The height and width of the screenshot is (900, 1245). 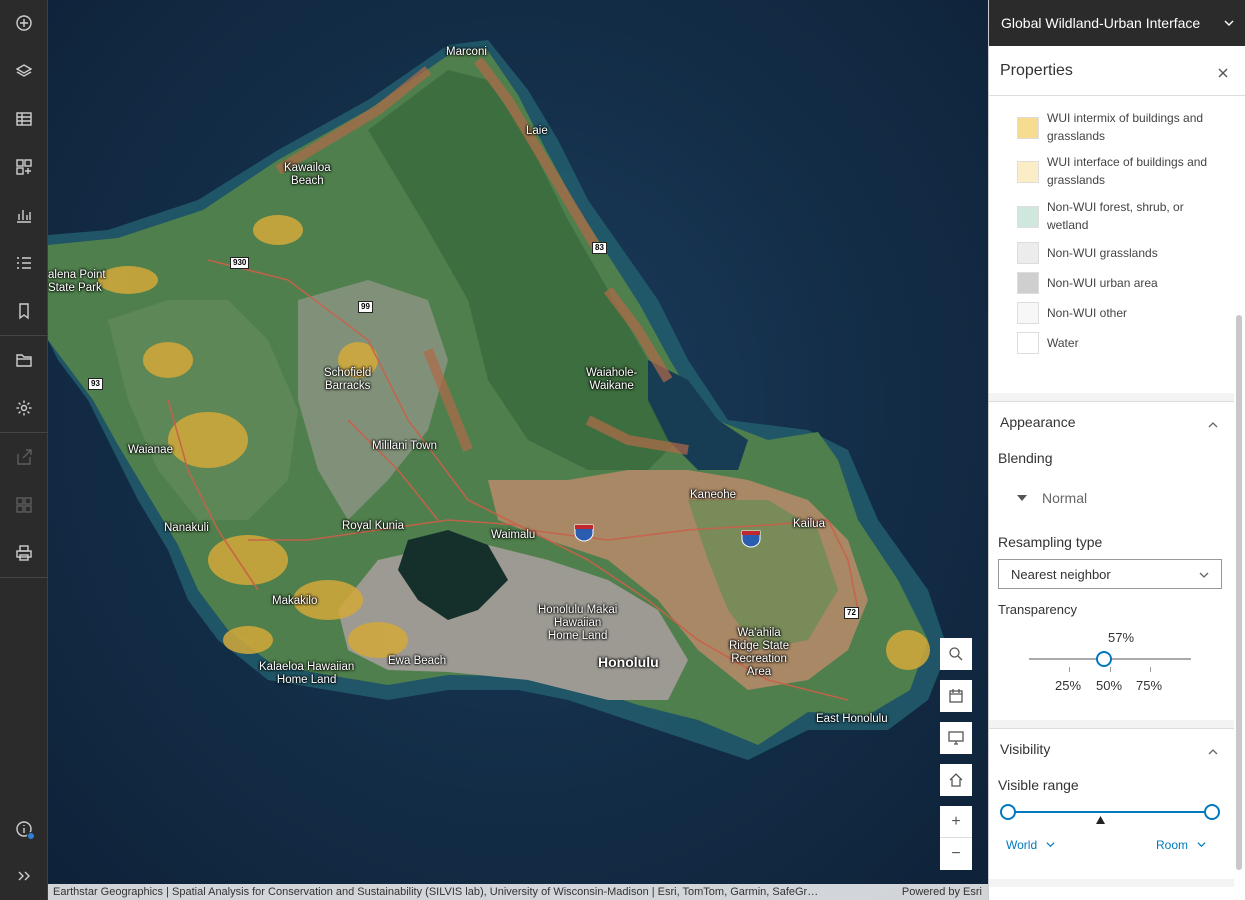 I want to click on share-button, so click(x=24, y=457).